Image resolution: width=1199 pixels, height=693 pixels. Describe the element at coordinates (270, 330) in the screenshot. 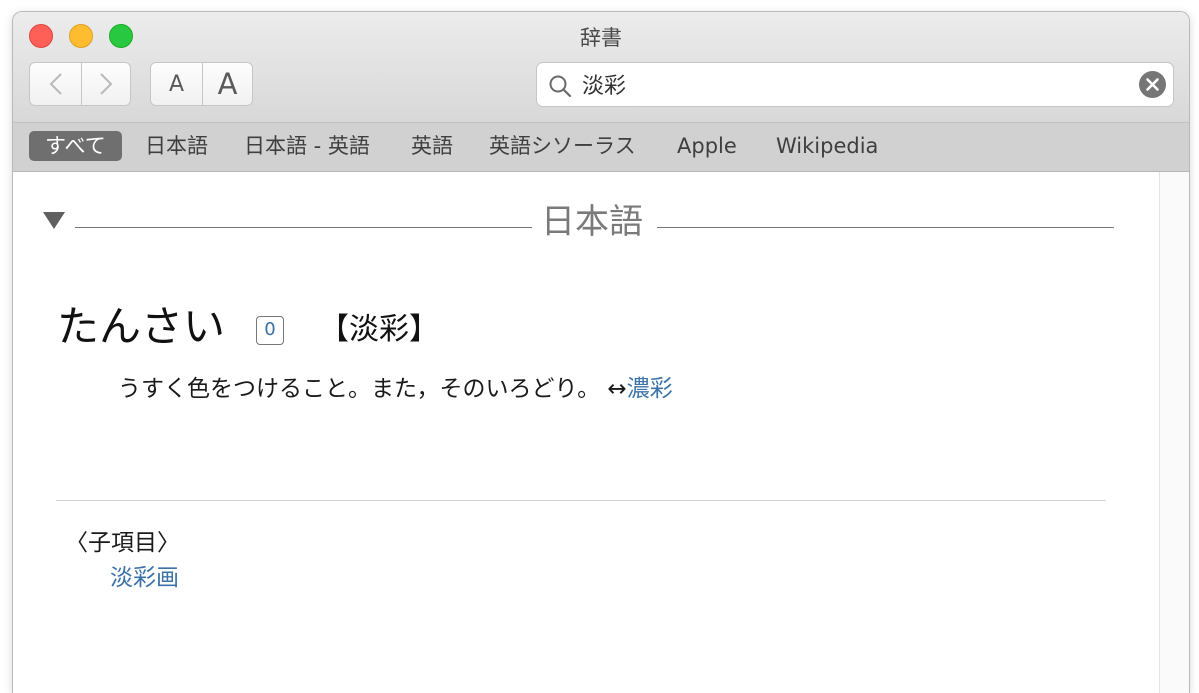

I see `accent-badge: 0` at that location.